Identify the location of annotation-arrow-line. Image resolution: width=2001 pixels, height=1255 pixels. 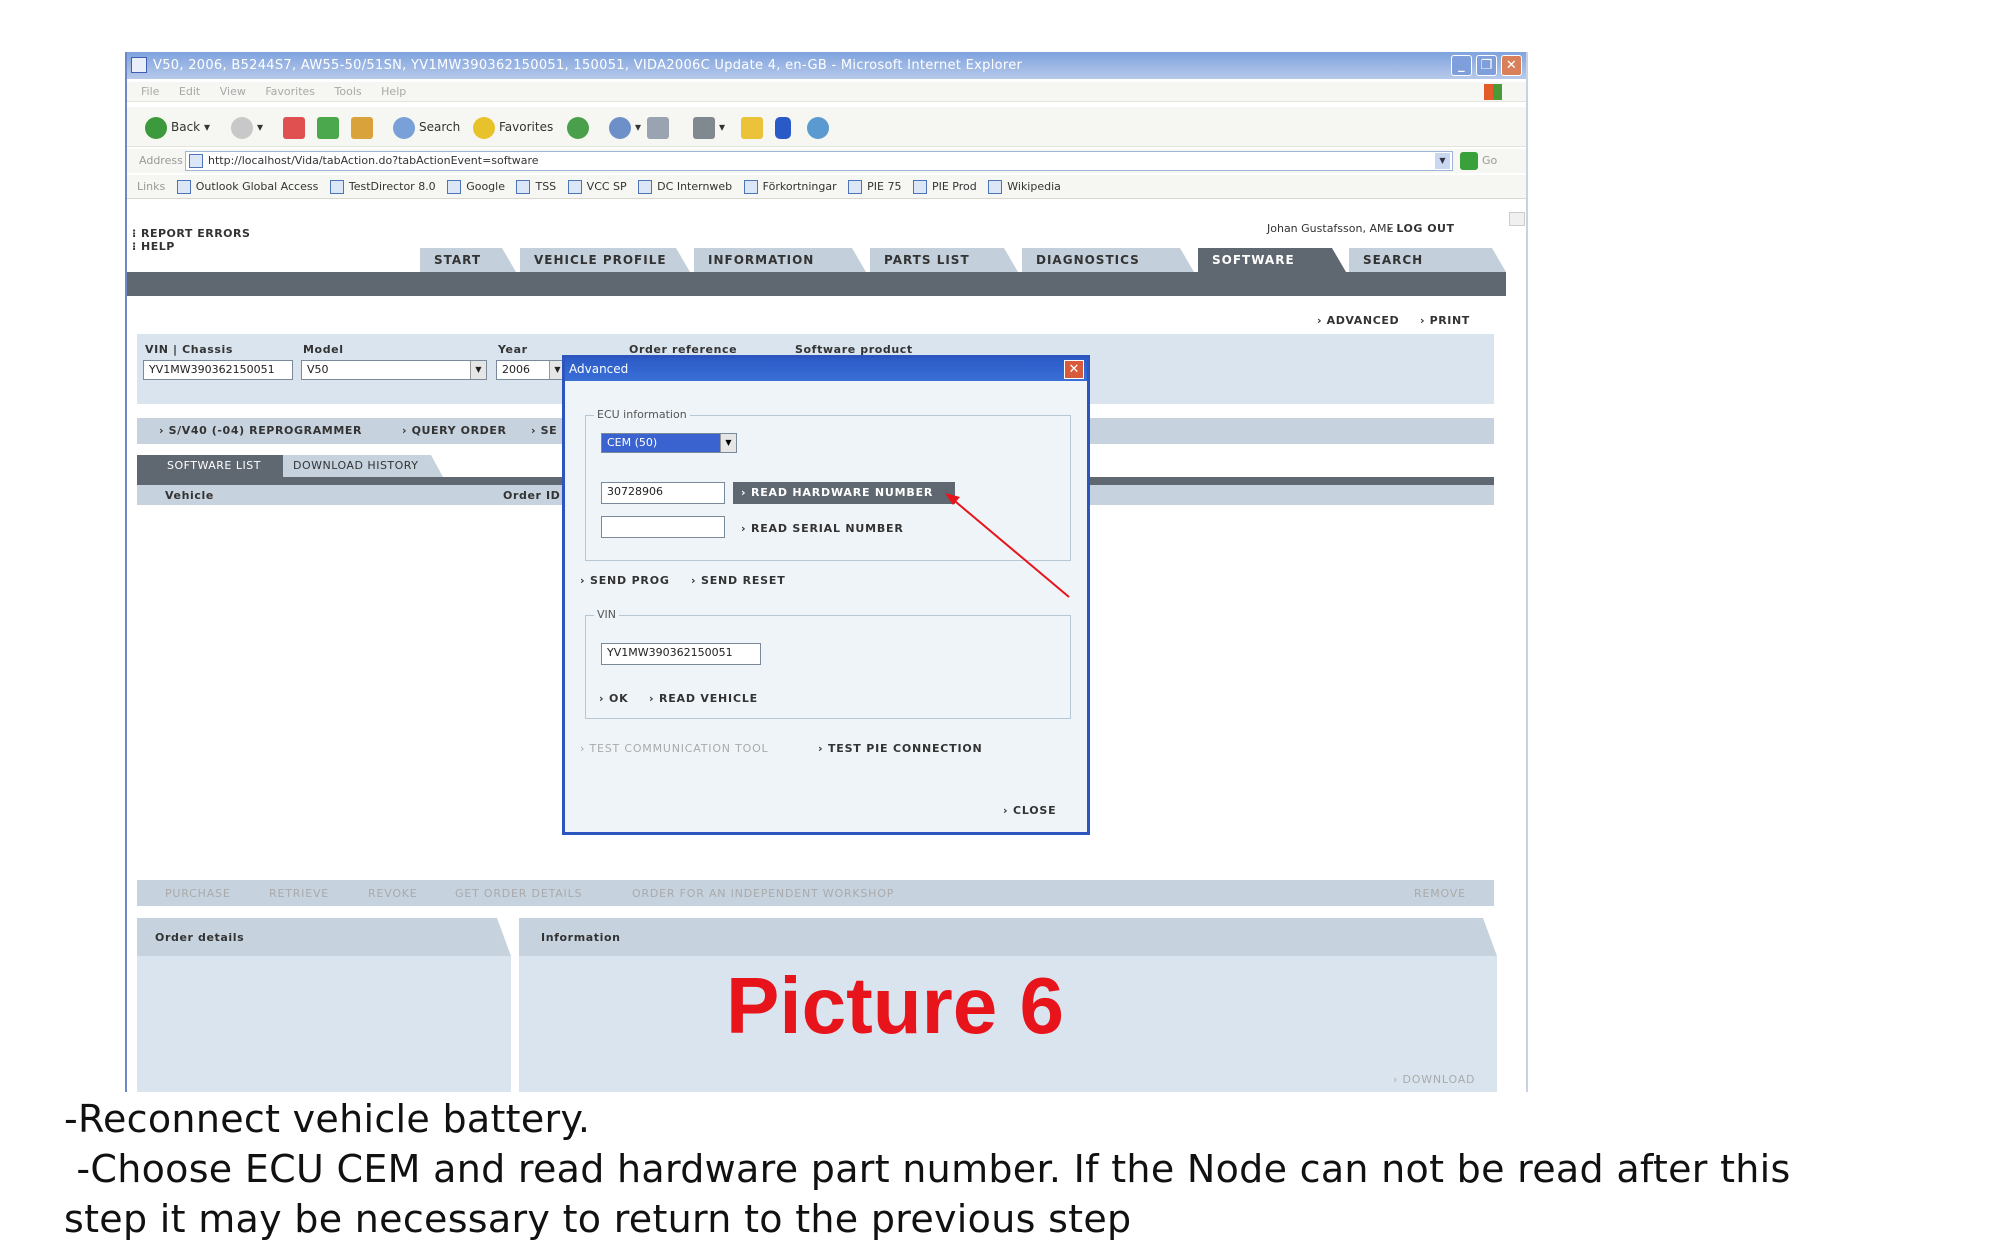
(1009, 547).